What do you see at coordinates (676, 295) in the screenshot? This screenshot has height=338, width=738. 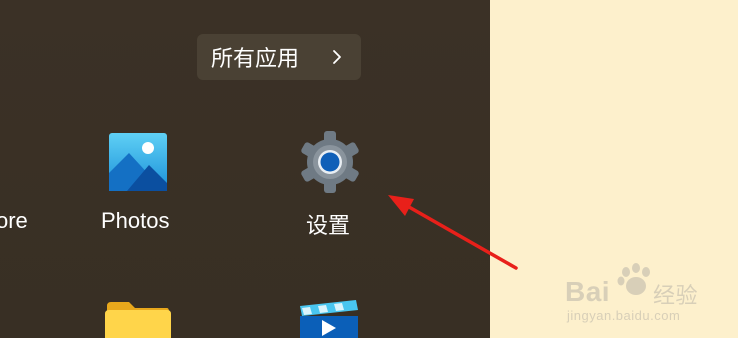 I see `watermark-brand2: 经验` at bounding box center [676, 295].